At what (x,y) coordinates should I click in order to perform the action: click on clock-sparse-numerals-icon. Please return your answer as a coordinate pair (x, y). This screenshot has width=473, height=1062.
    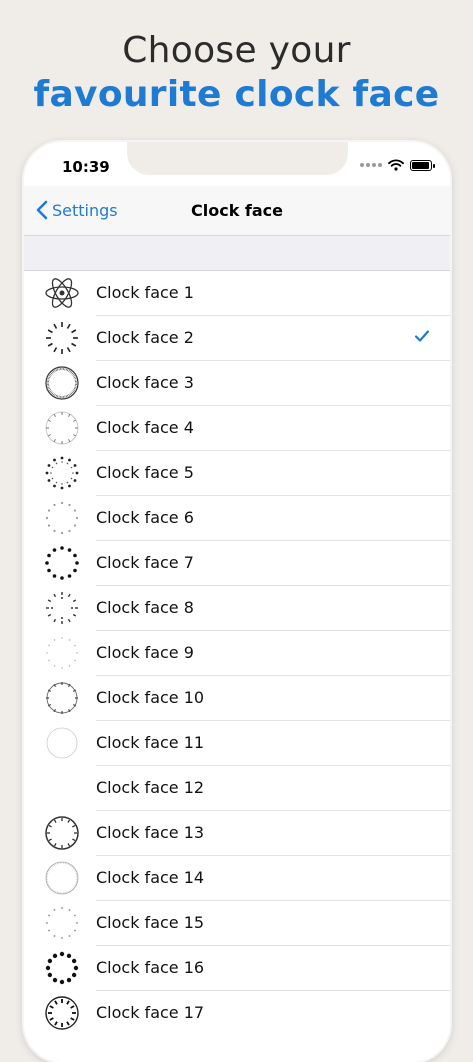
    Looking at the image, I should click on (62, 923).